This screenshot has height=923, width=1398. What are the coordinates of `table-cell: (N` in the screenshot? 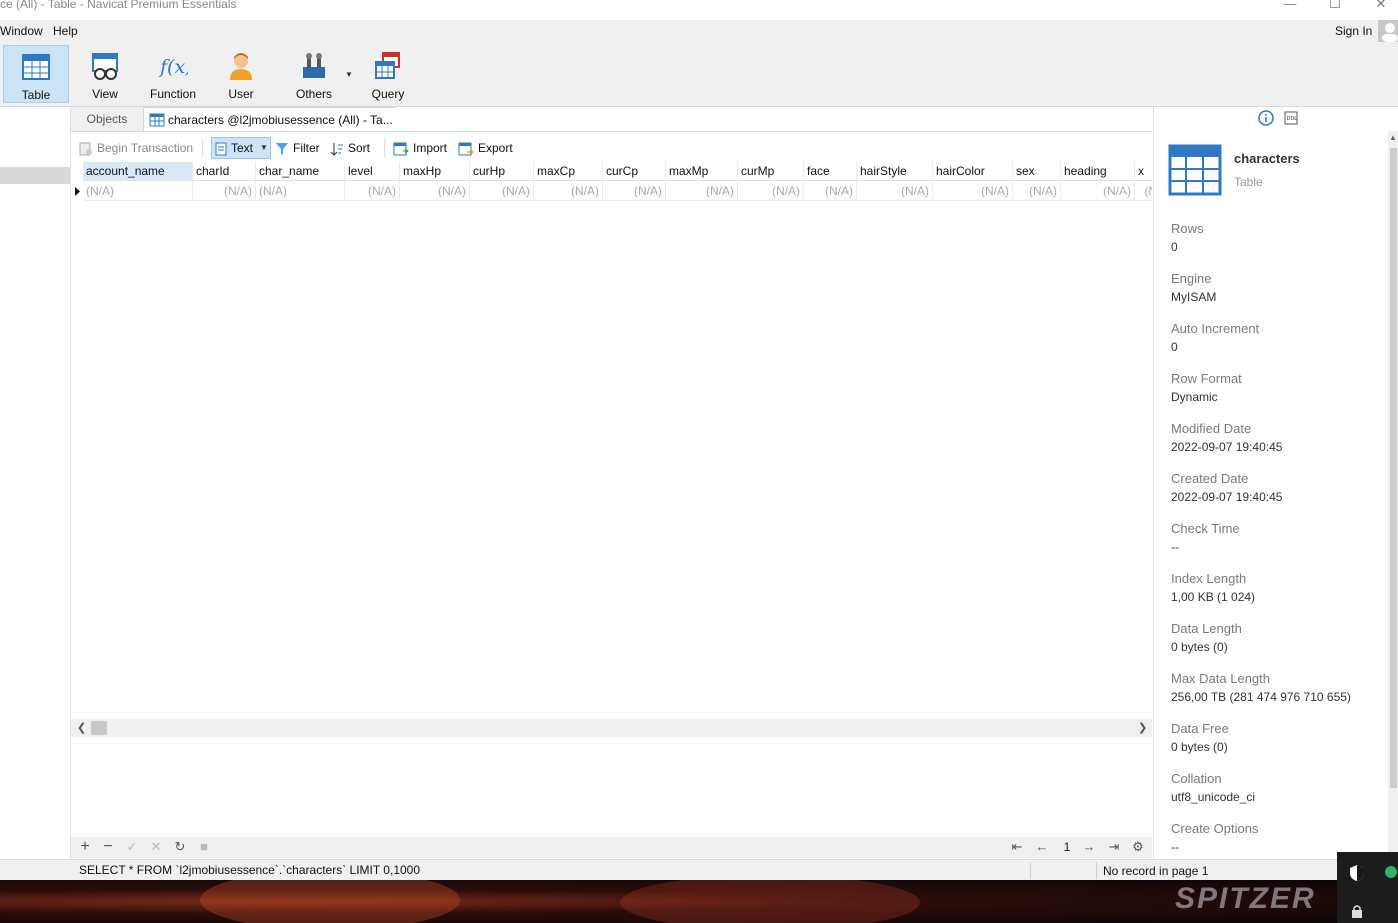 It's located at (1143, 191).